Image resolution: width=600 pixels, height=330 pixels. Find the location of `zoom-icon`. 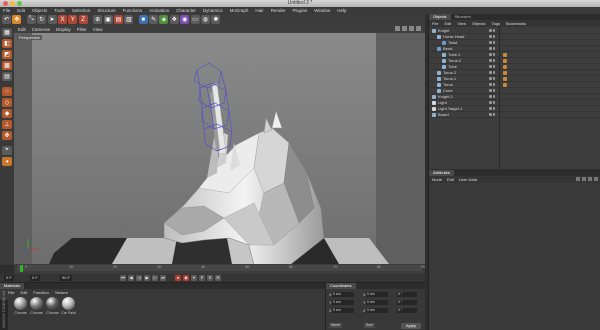

zoom-icon is located at coordinates (404, 28).